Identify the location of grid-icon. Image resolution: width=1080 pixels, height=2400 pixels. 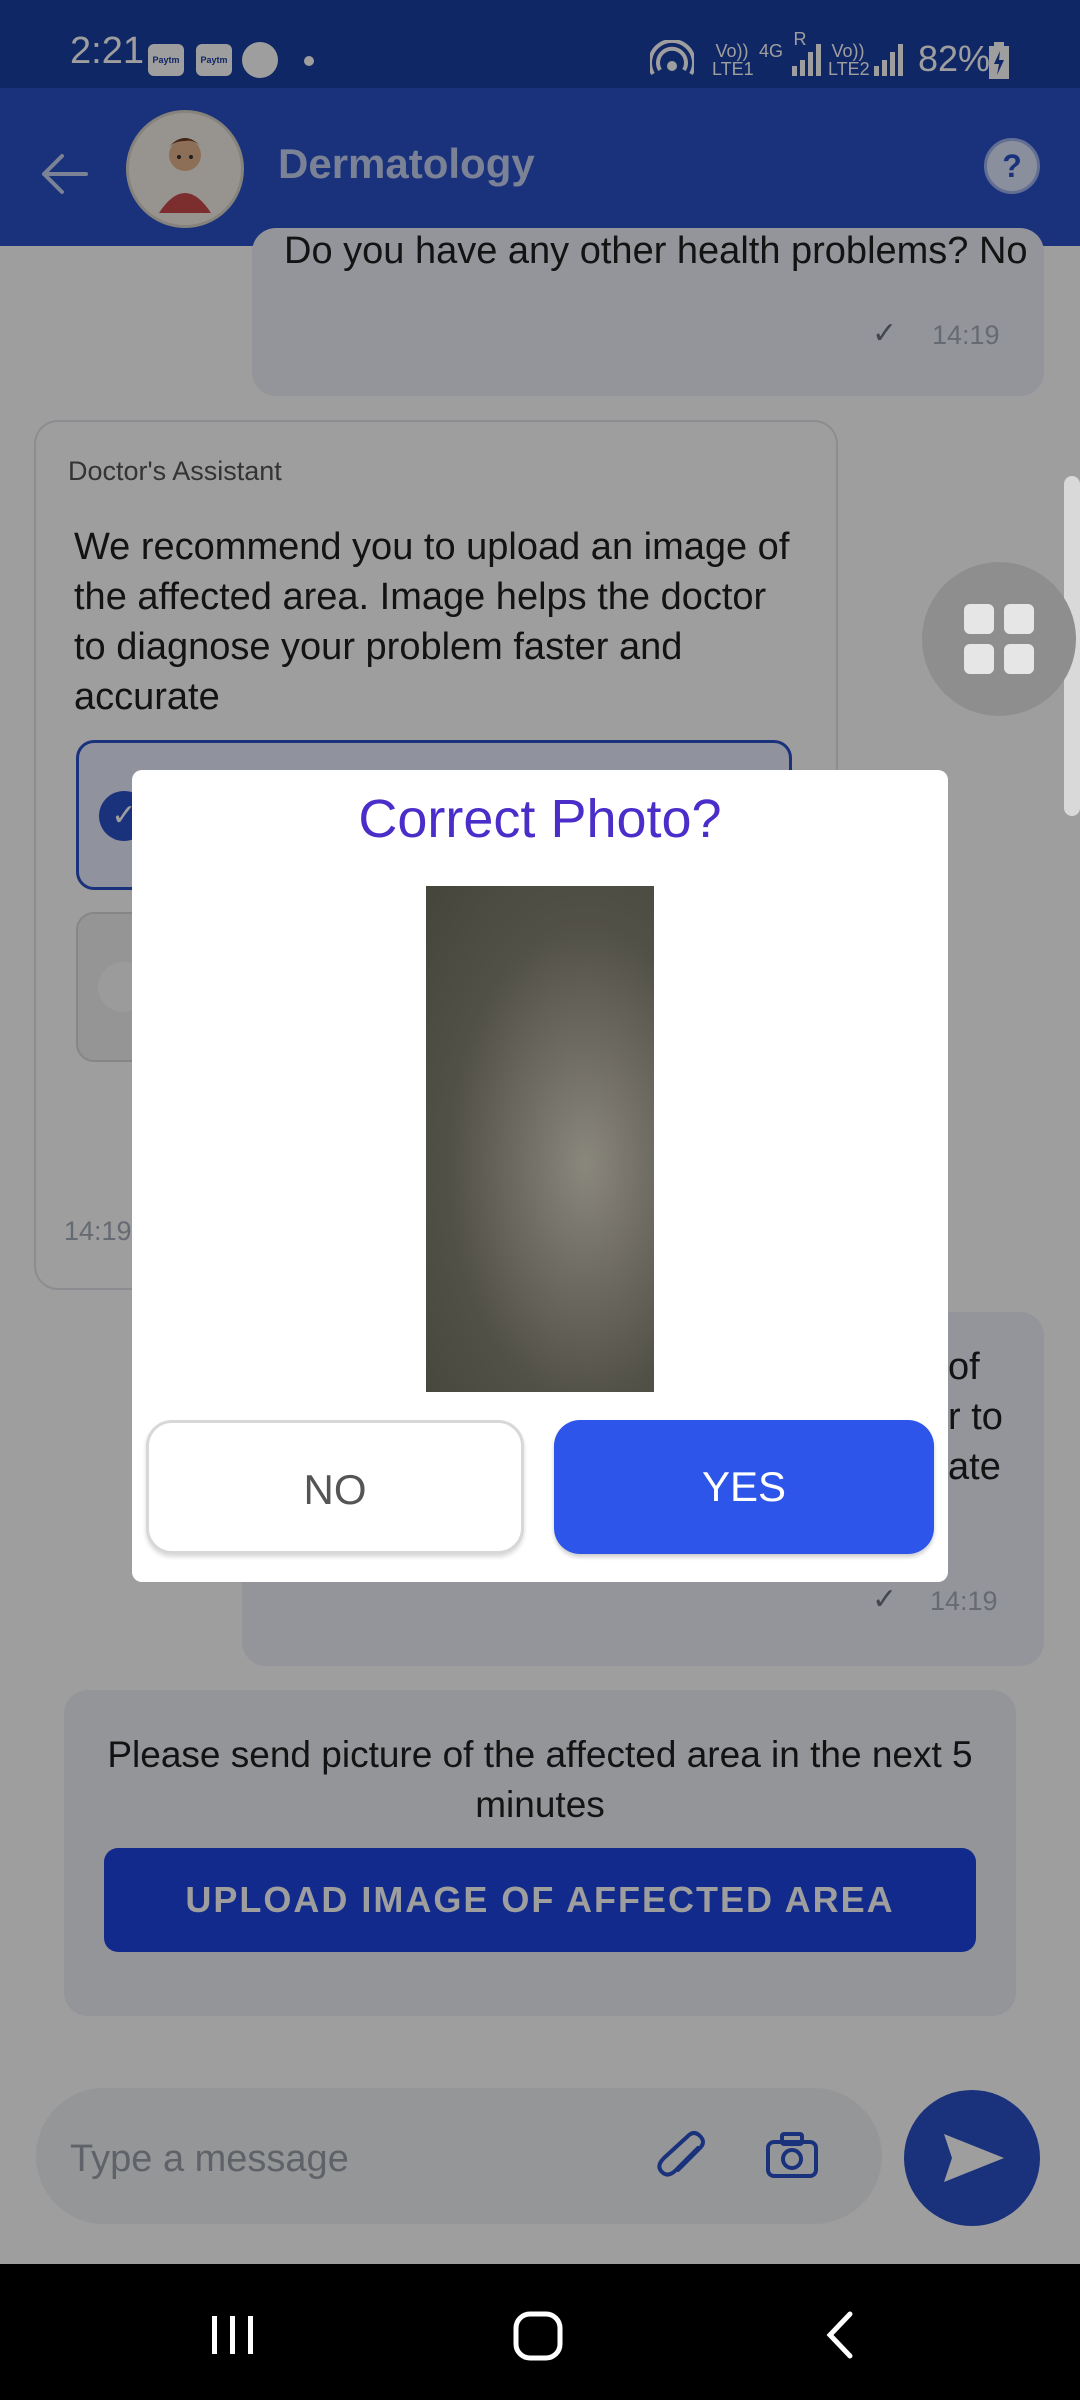
(999, 639).